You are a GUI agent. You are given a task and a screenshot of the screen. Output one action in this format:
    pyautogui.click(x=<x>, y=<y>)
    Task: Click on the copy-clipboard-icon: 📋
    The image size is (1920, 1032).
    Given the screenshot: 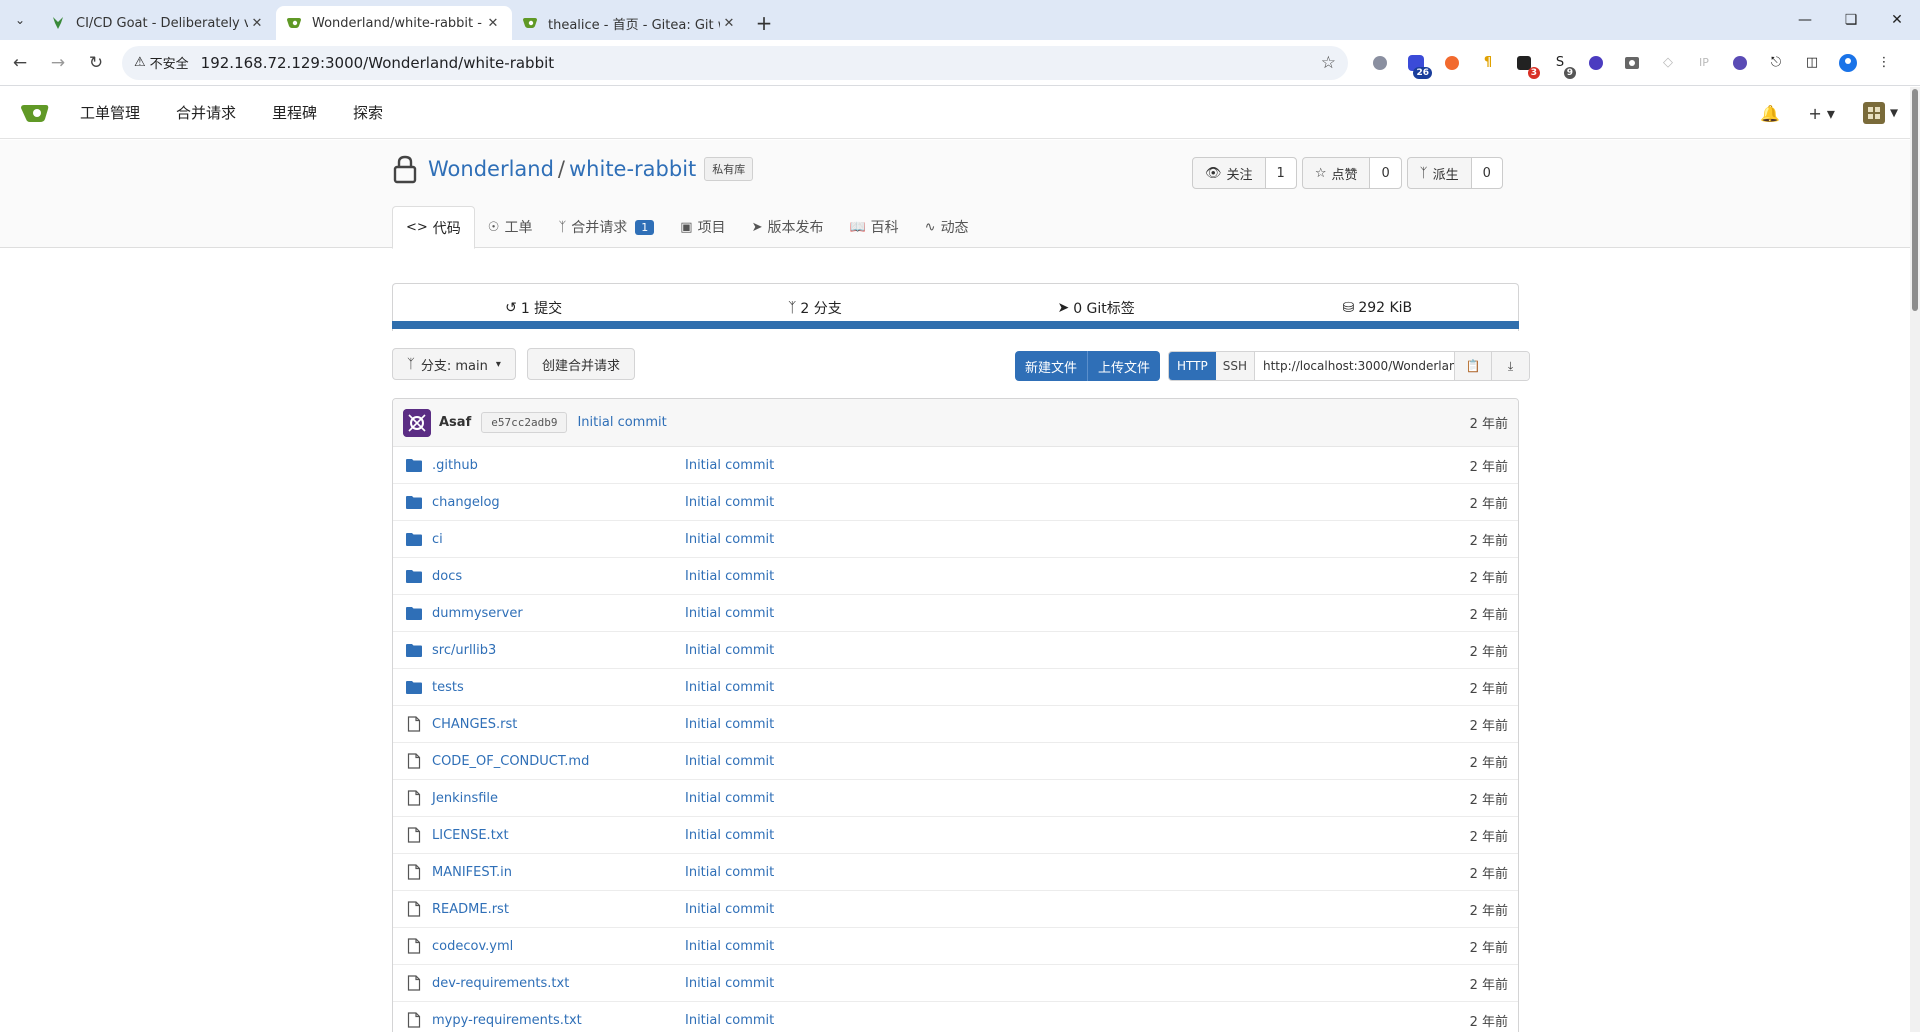 What is the action you would take?
    pyautogui.click(x=1473, y=366)
    